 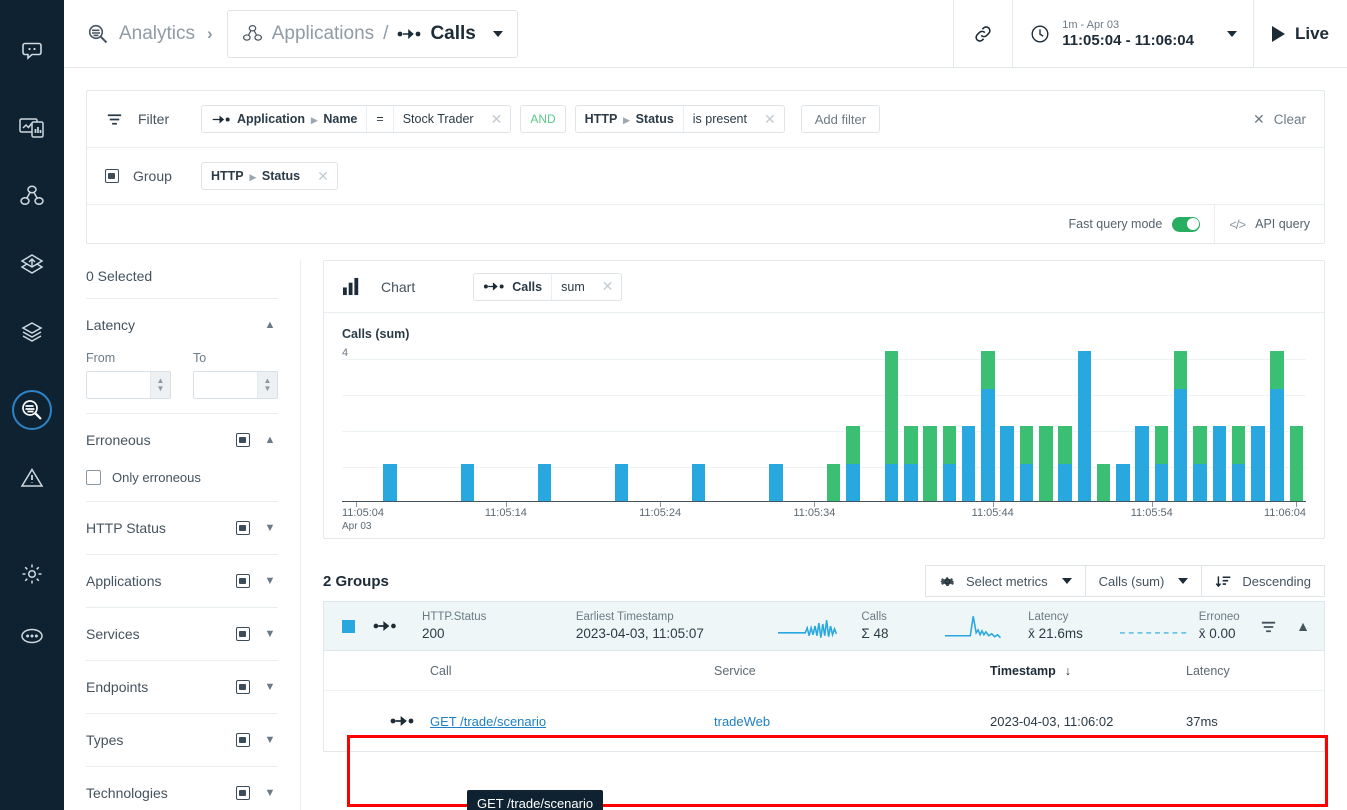 I want to click on call-column-header: Call, so click(x=572, y=671).